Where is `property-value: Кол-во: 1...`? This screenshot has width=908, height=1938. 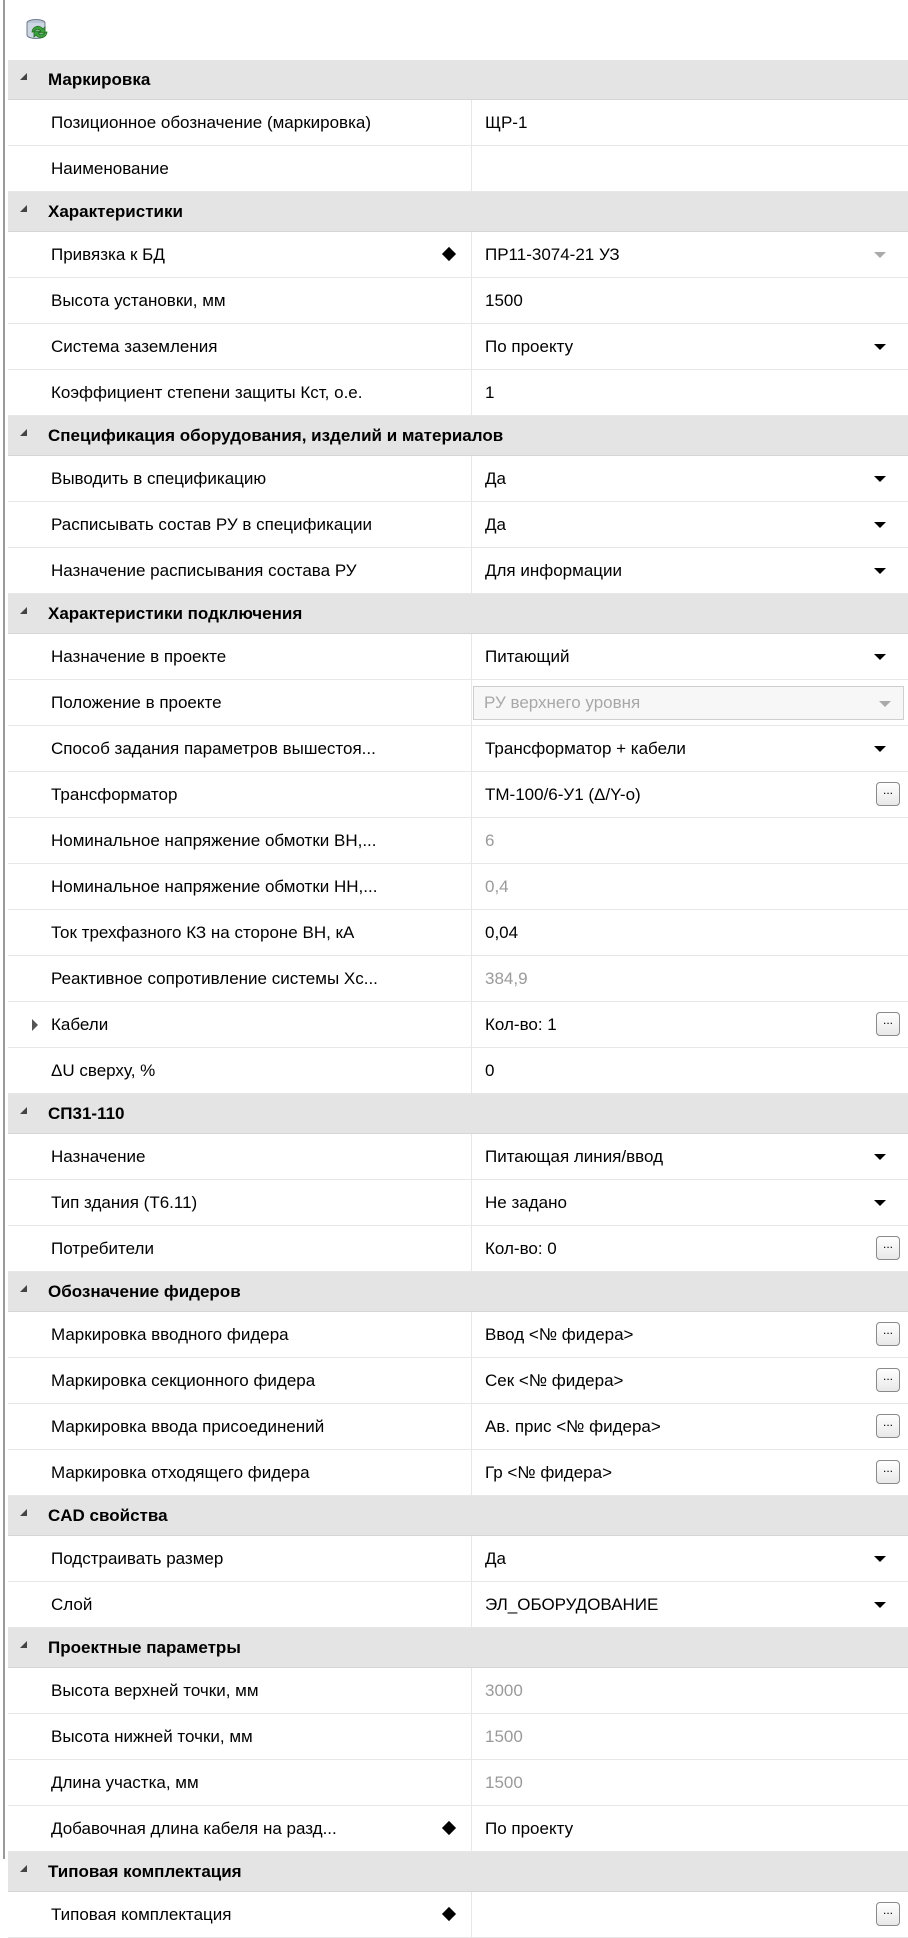
property-value: Кол-во: 1... is located at coordinates (690, 1024).